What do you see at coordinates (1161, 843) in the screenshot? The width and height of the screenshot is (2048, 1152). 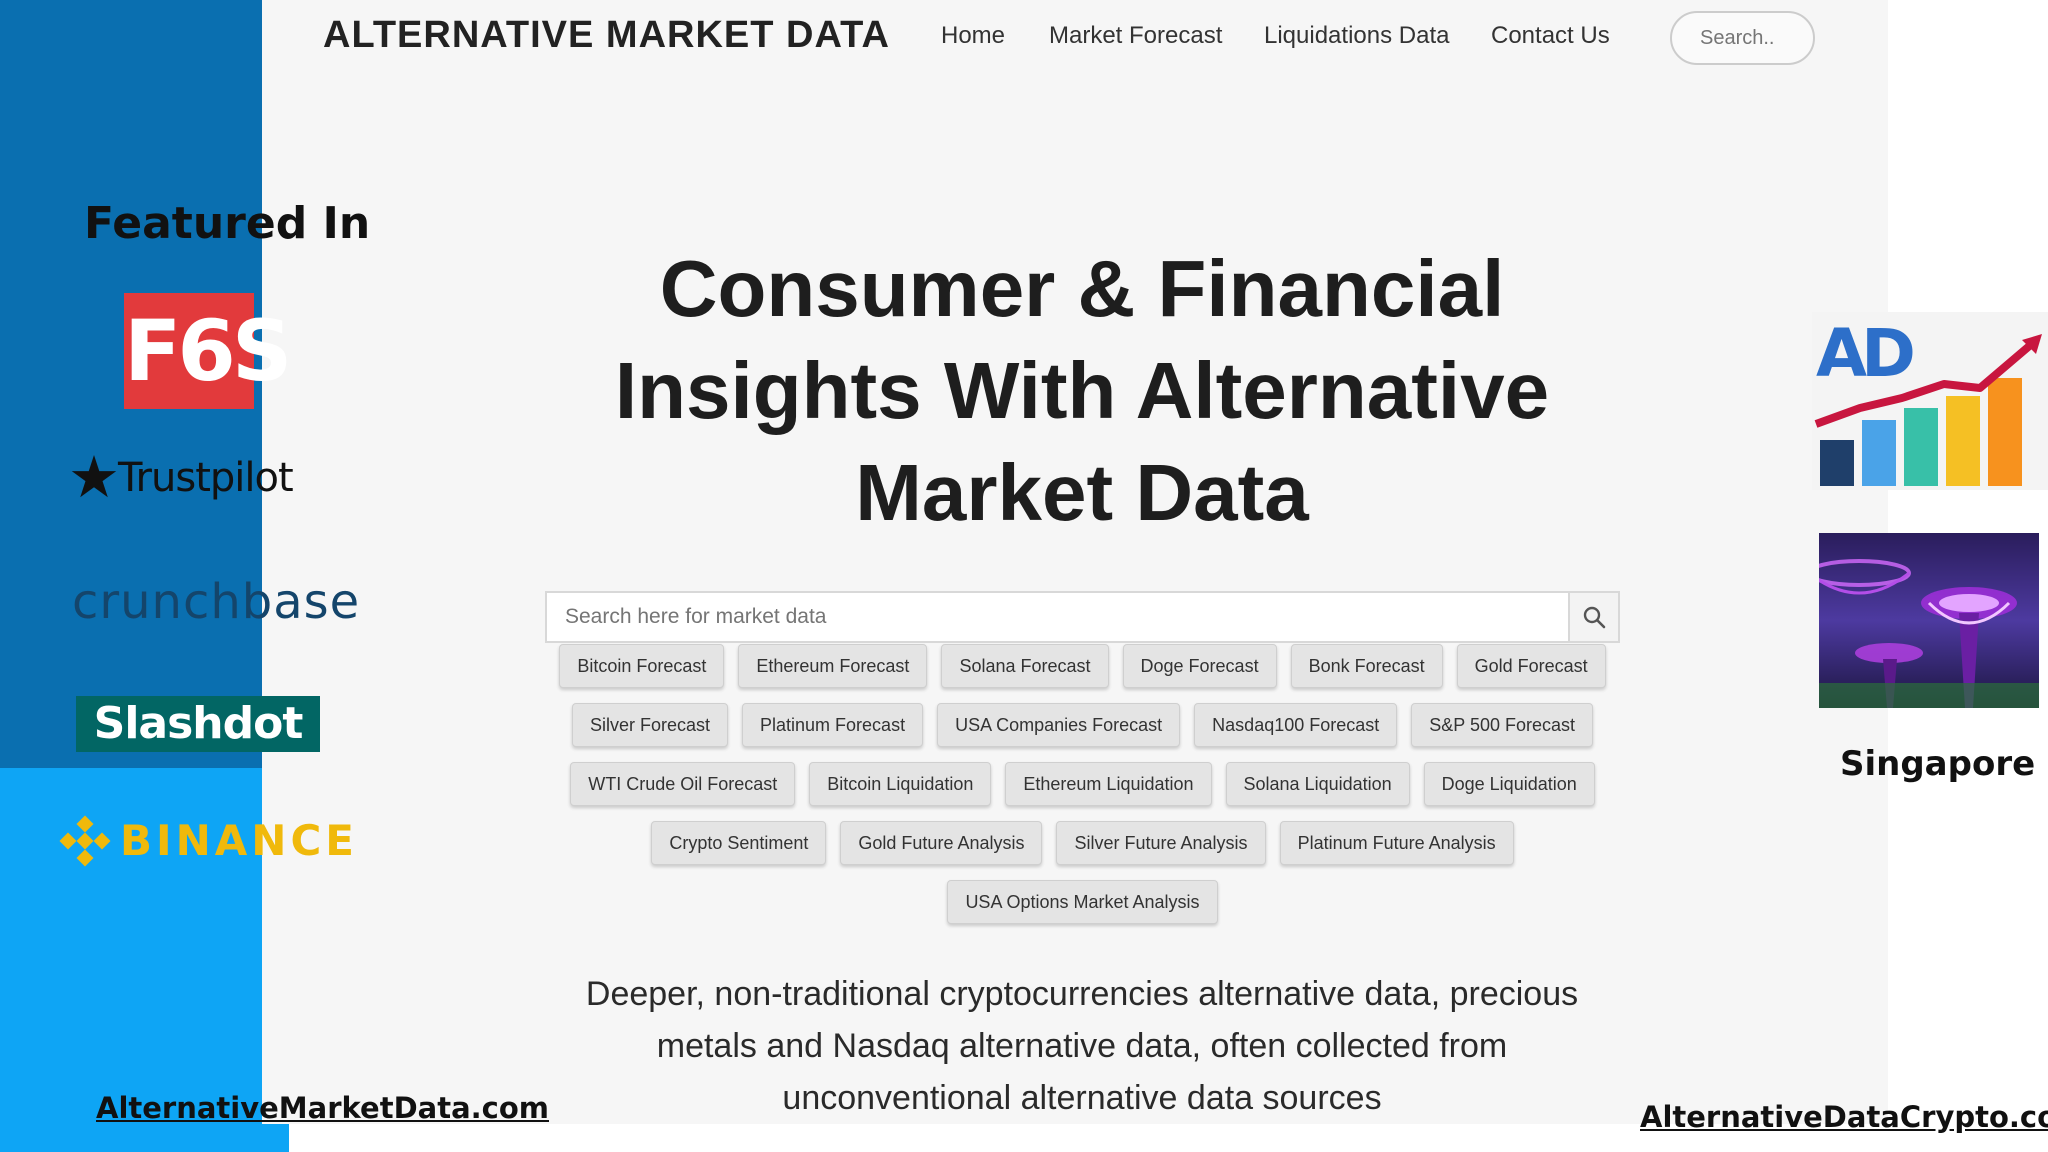 I see `chip-silver-future-analysis: Silver Future Analysis` at bounding box center [1161, 843].